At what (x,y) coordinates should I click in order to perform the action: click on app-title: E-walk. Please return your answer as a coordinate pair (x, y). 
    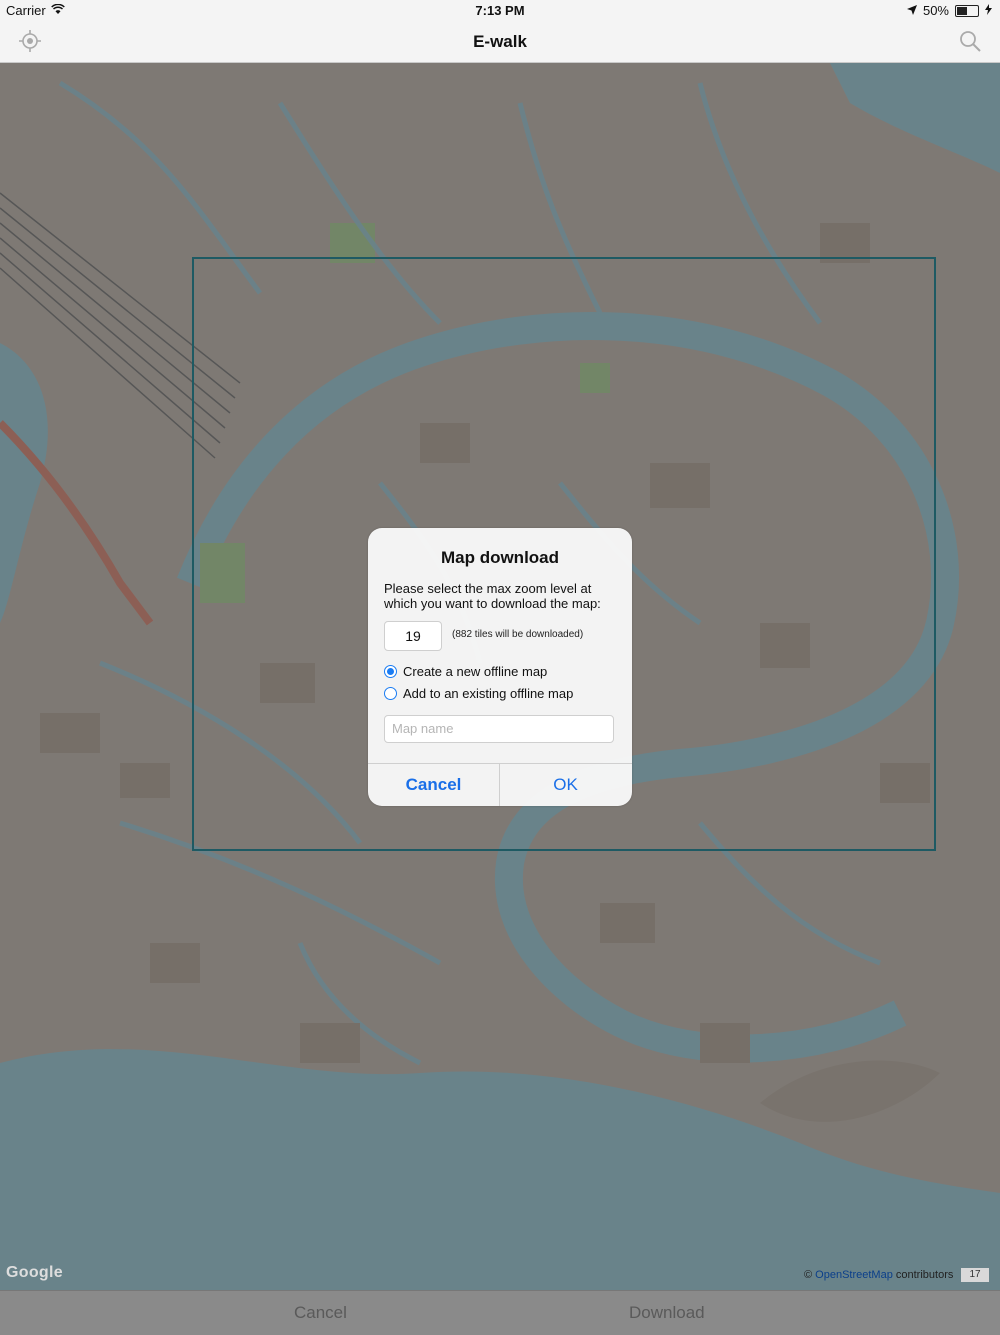
    Looking at the image, I should click on (500, 41).